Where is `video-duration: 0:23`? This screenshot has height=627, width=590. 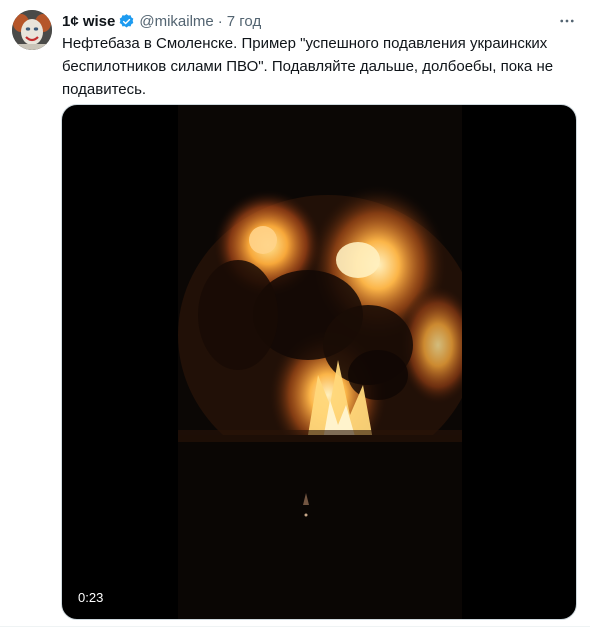 video-duration: 0:23 is located at coordinates (91, 598).